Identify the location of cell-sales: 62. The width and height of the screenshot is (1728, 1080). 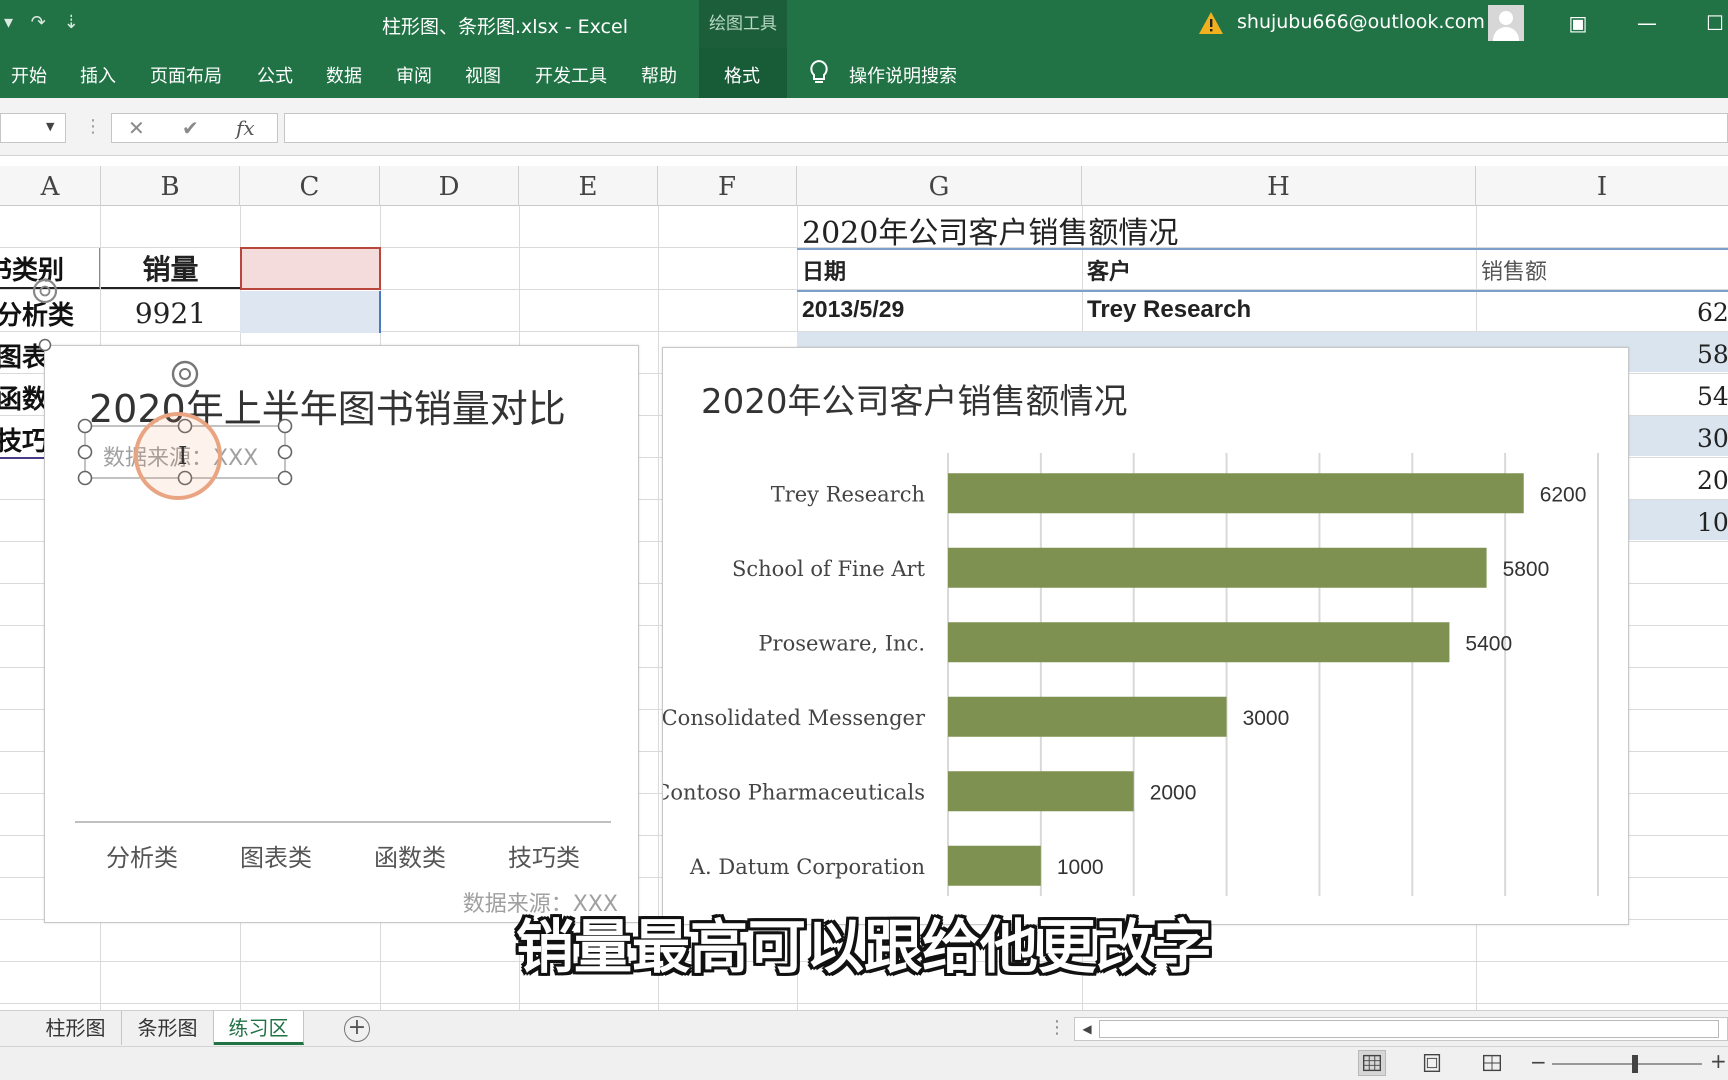
(1712, 312).